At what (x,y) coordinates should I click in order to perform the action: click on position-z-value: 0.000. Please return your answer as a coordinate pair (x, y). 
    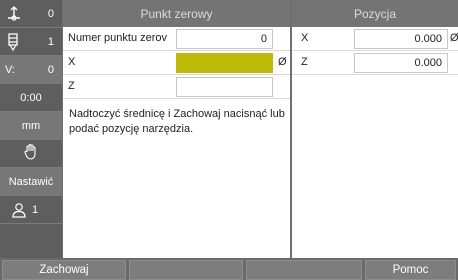
    Looking at the image, I should click on (401, 63).